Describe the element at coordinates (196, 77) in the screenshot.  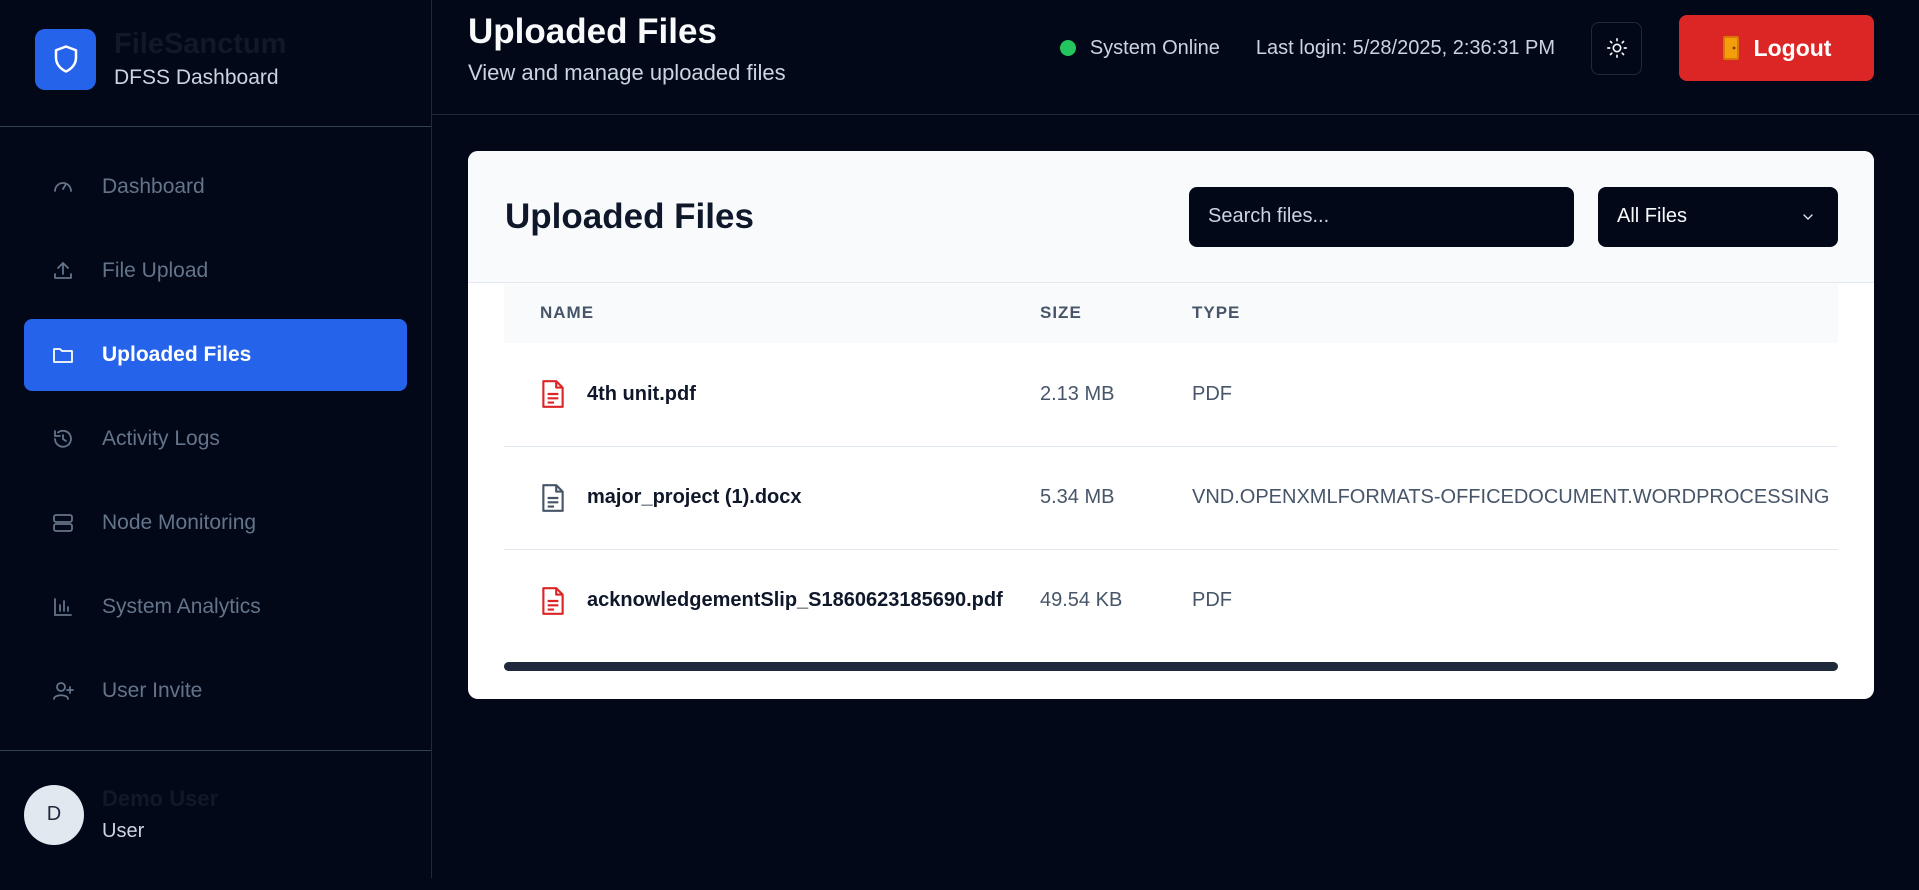
I see `brand-subtitle: DFSS Dashboard` at that location.